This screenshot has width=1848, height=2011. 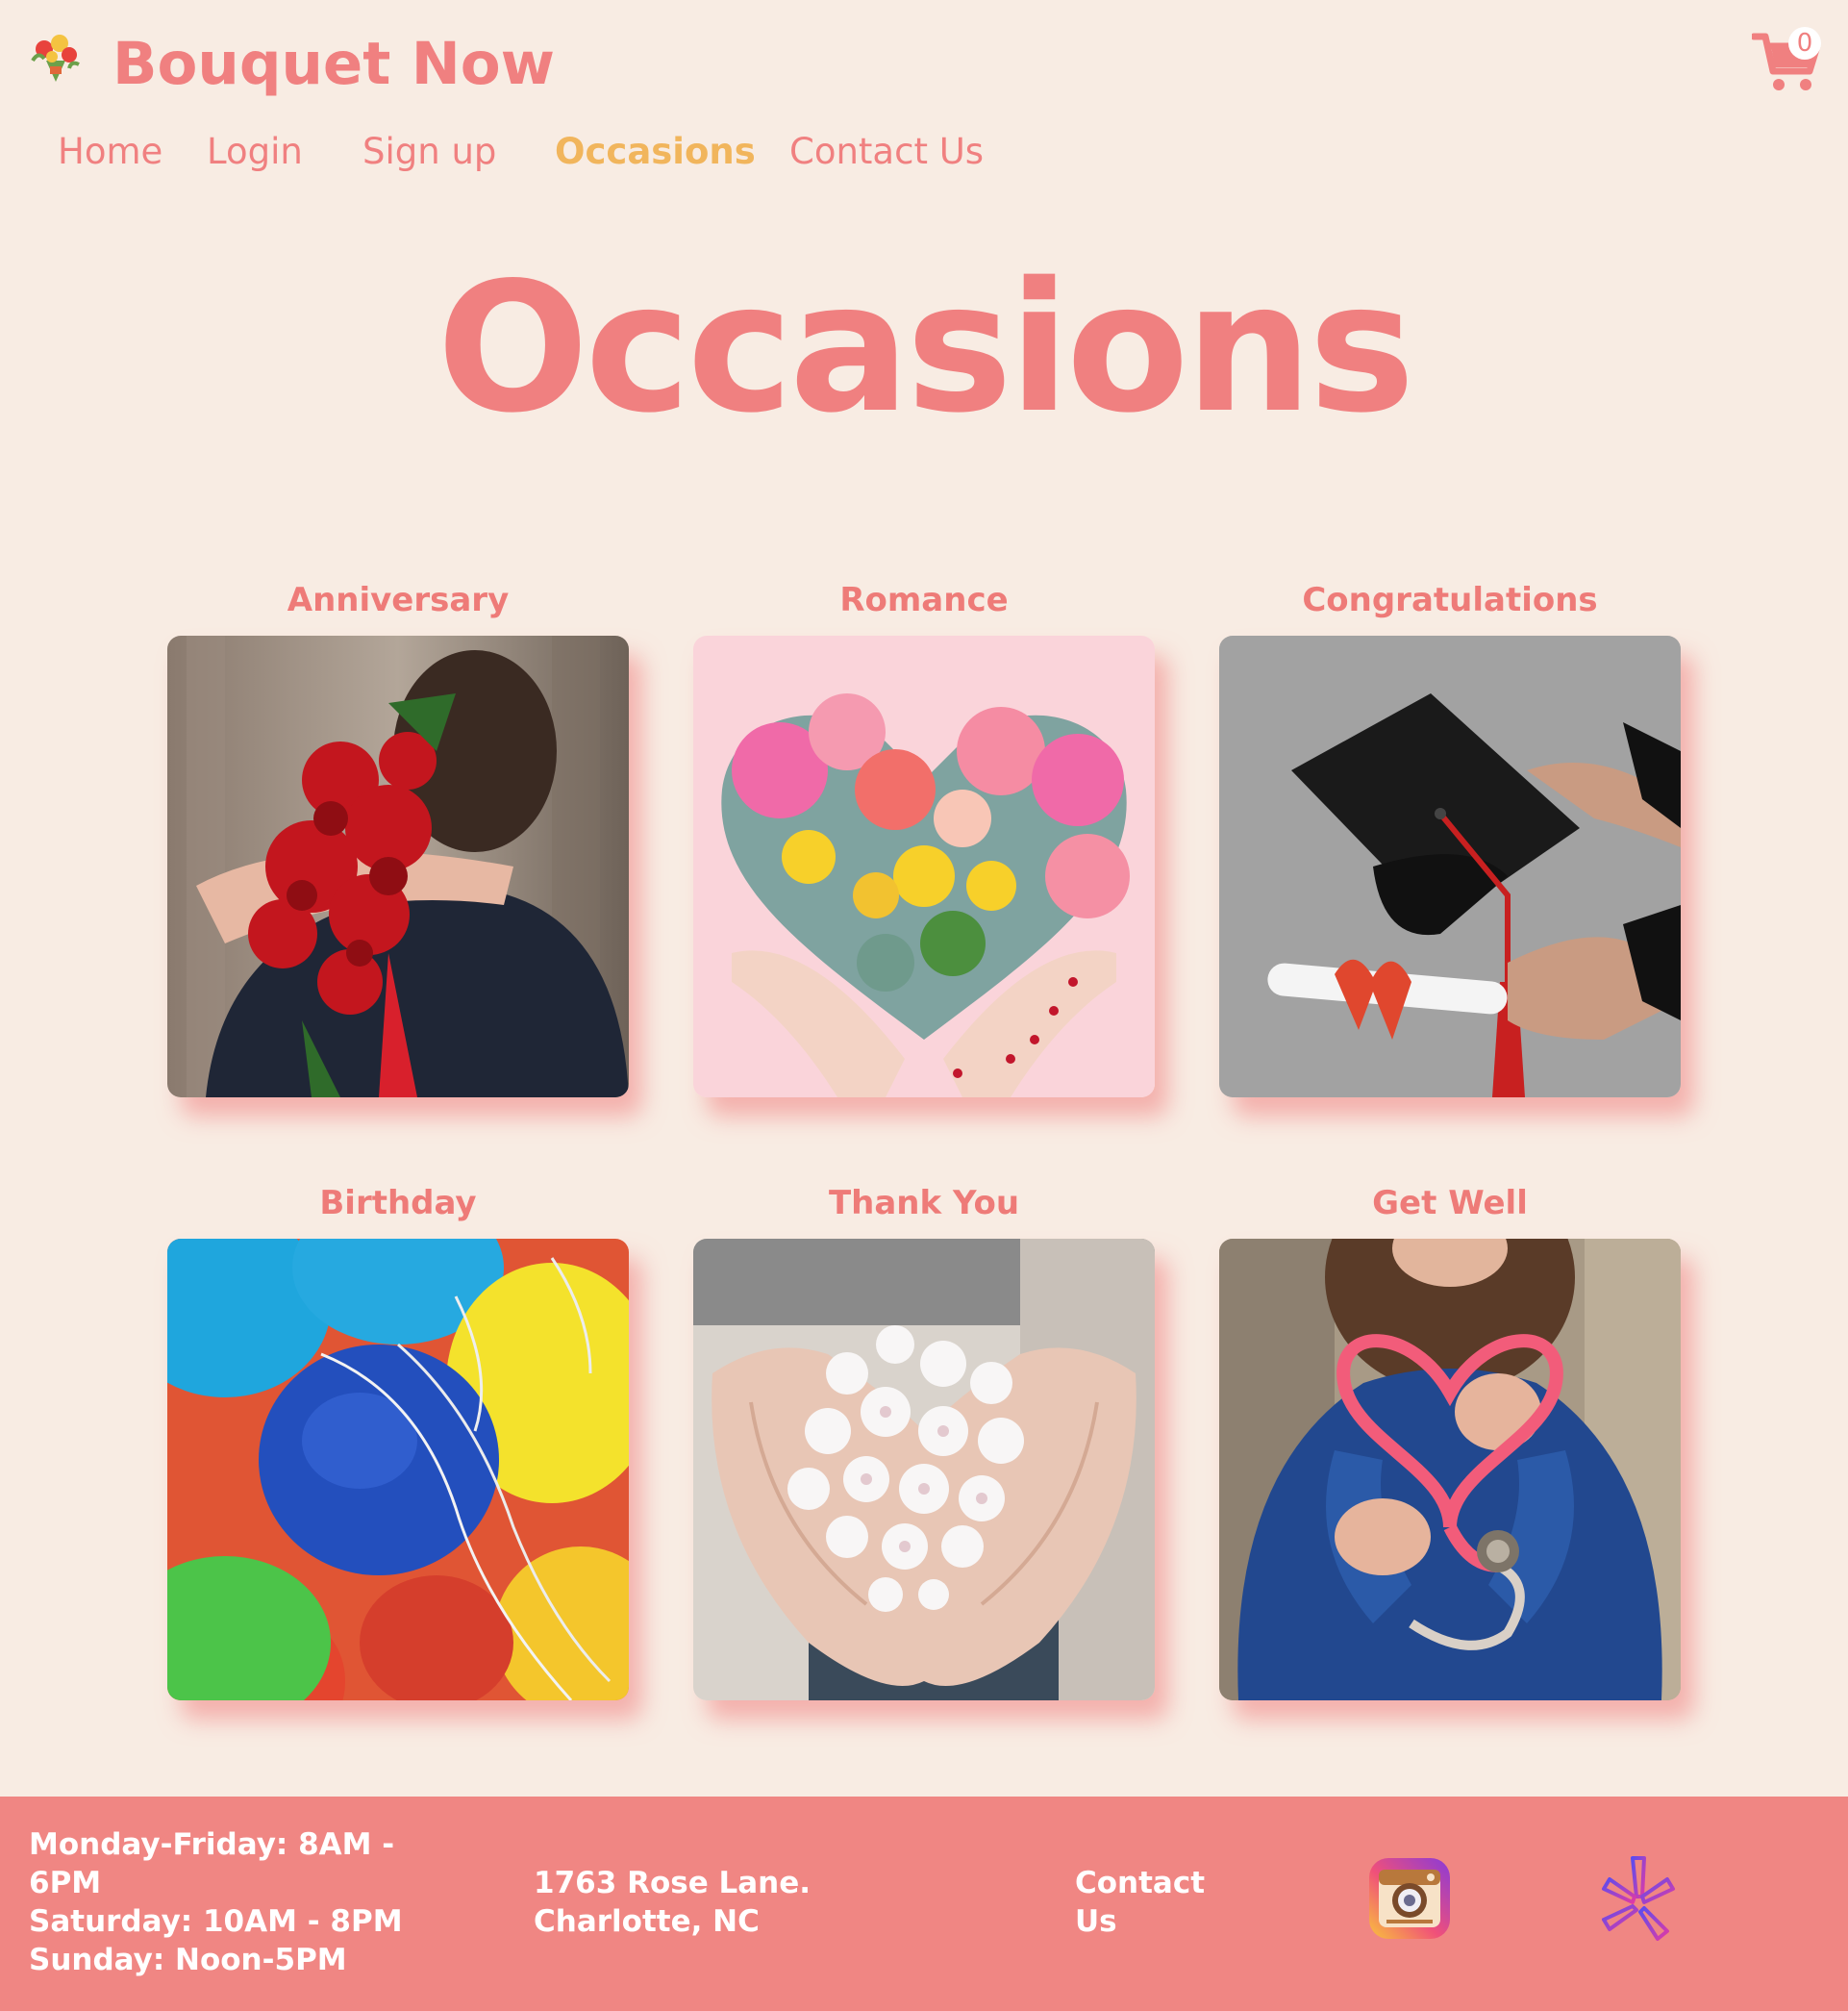 I want to click on occasion-card-birthday, so click(x=398, y=1469).